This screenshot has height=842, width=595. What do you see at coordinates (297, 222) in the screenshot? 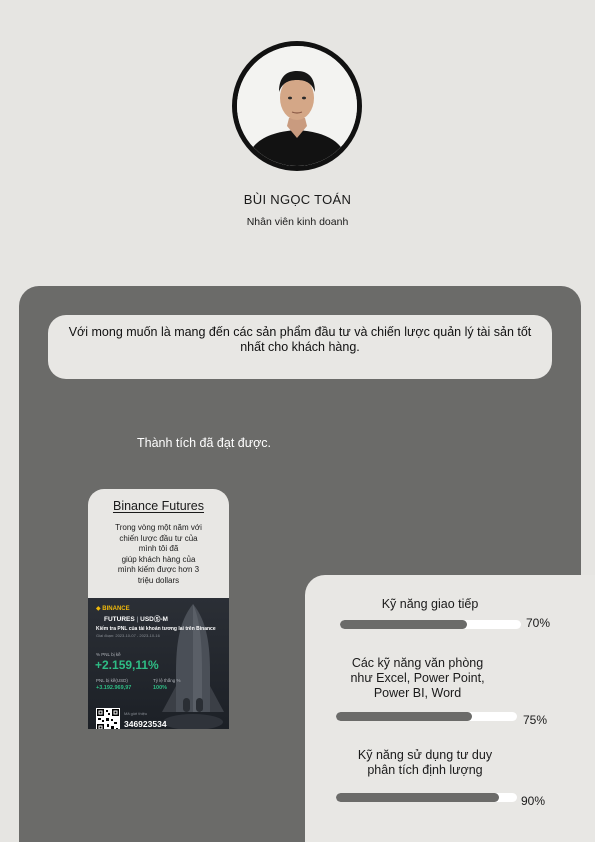
I see `profile-role: Nhân viên kinh doanh` at bounding box center [297, 222].